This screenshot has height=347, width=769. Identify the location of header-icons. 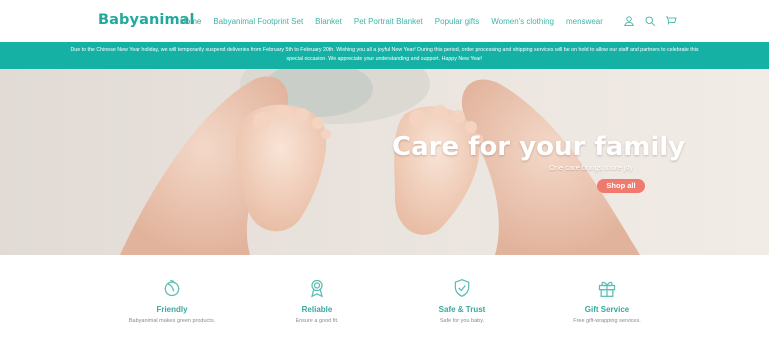
(650, 20).